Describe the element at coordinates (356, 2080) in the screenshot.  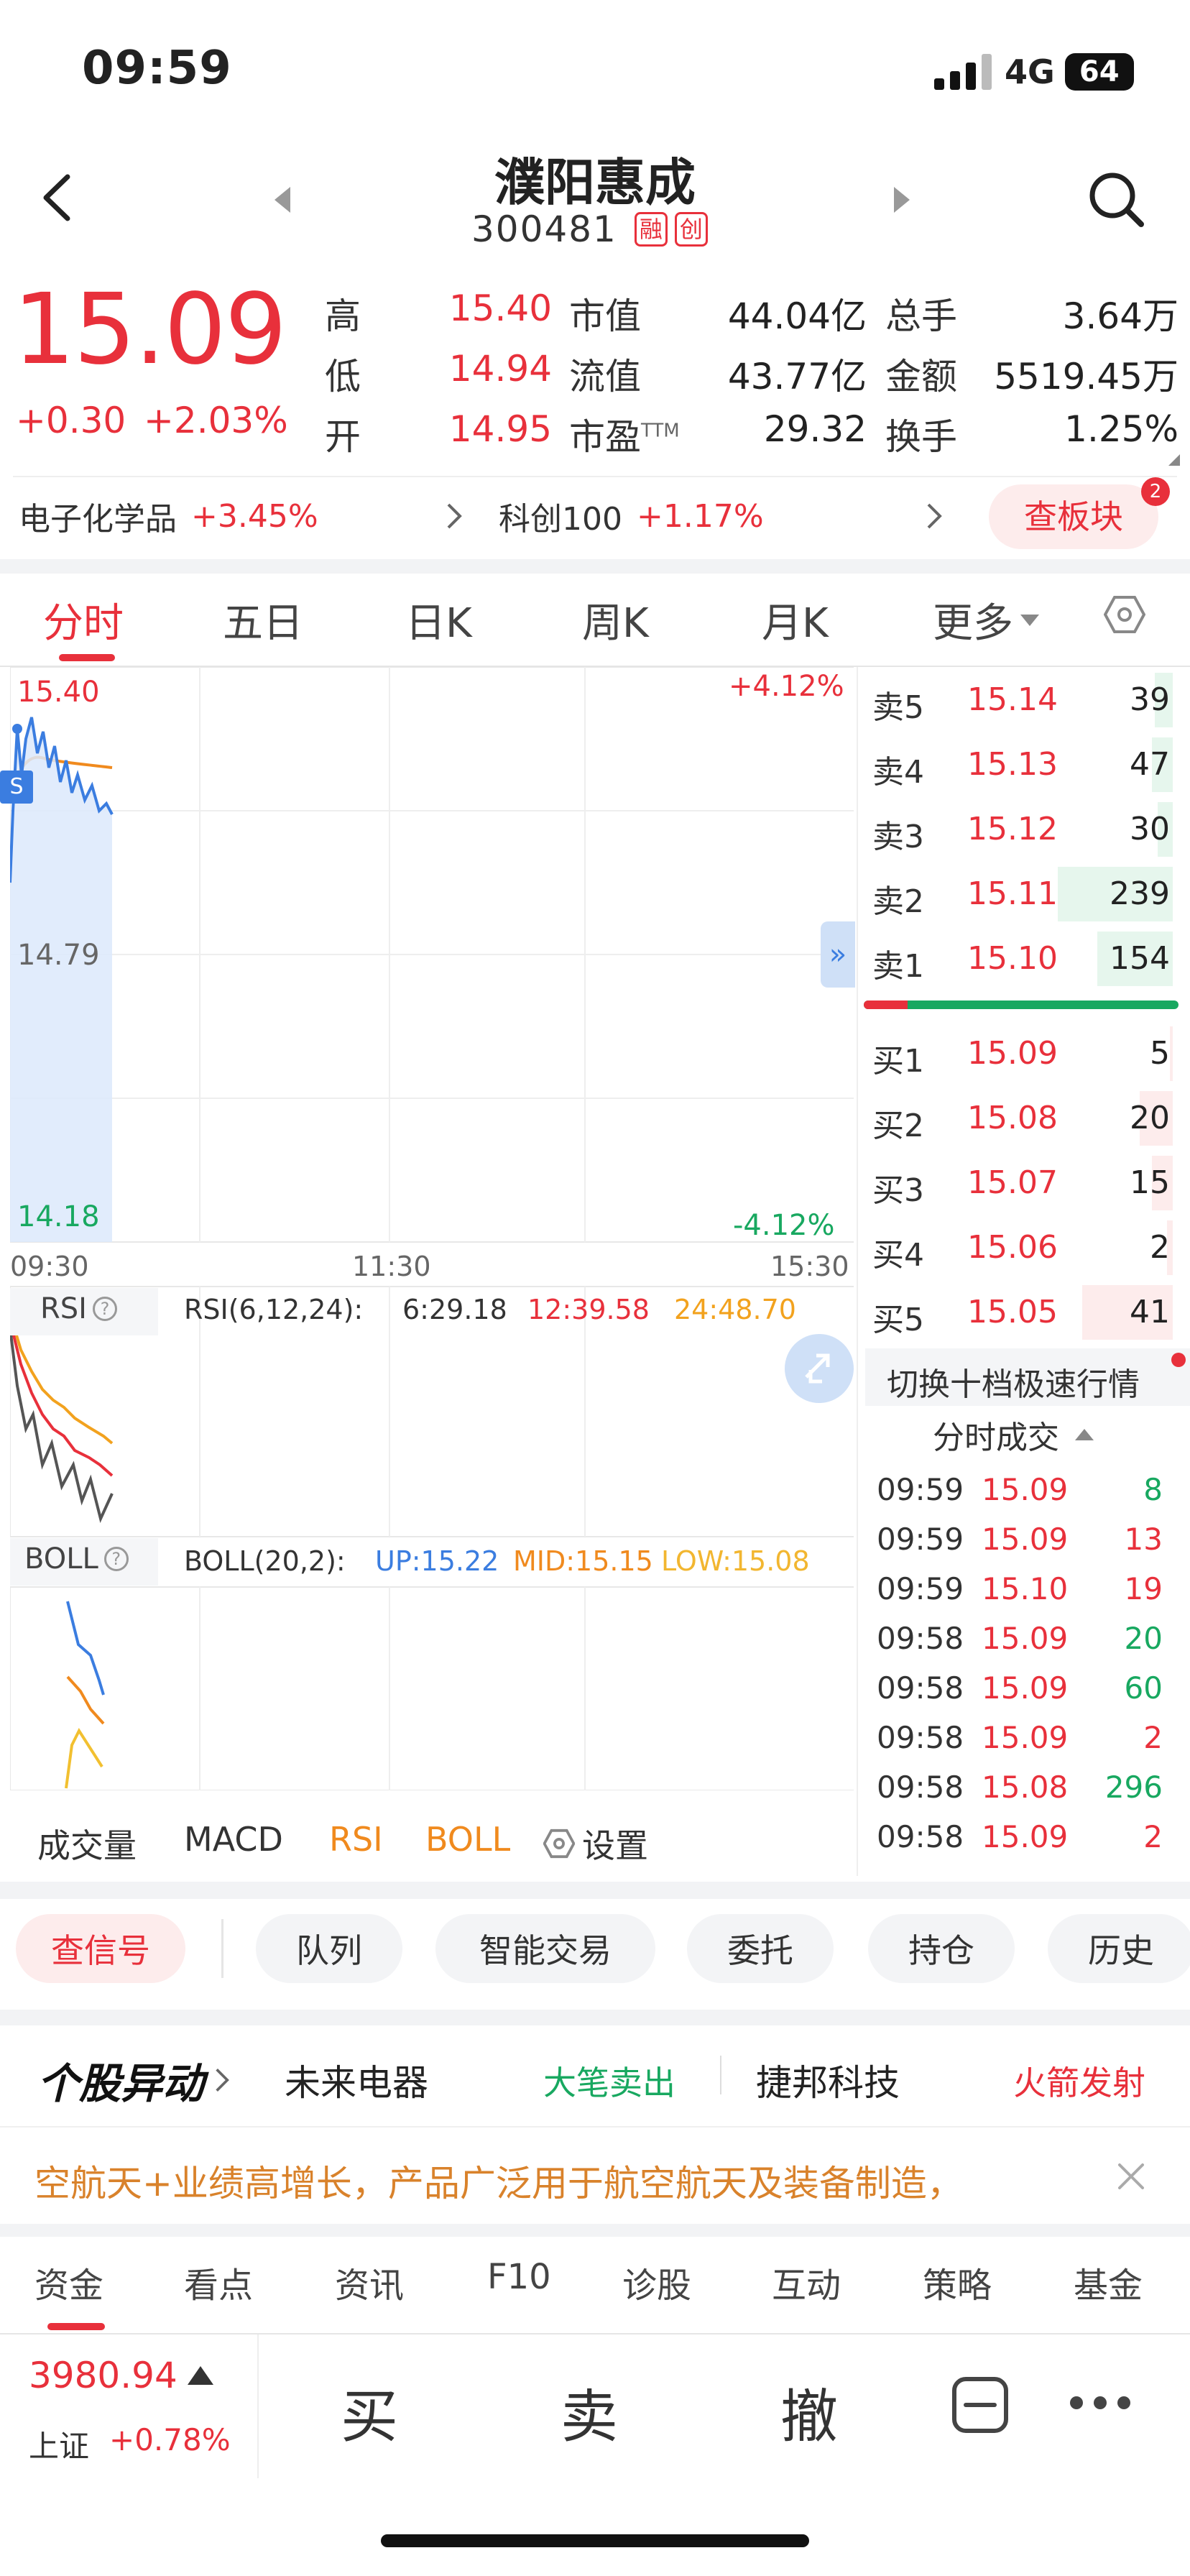
I see `news-item-1-name: 未来电器` at that location.